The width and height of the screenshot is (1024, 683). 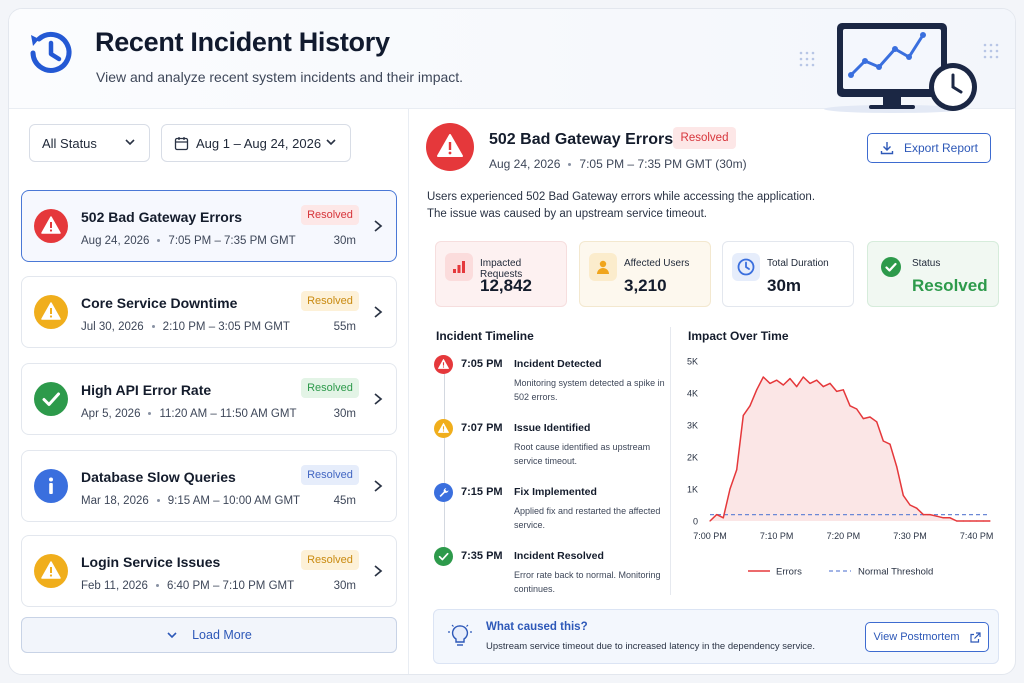 What do you see at coordinates (226, 327) in the screenshot?
I see `incident-time: 2:10 PM – 3:05 PM GMT` at bounding box center [226, 327].